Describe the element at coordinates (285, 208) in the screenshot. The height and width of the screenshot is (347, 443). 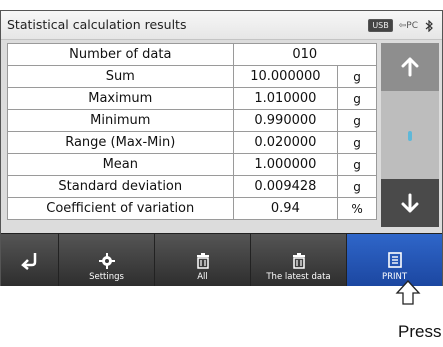
I see `row-value: 0.94` at that location.